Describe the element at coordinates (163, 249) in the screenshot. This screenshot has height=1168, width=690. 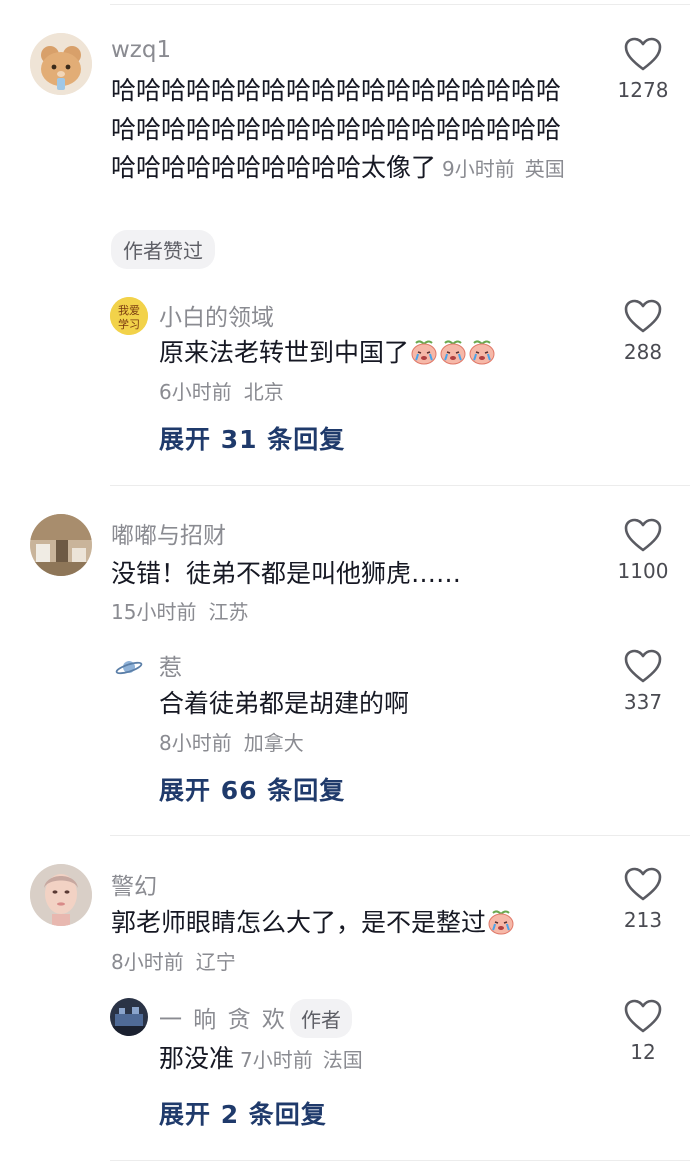
I see `author-liked-badge: 作者赞过` at that location.